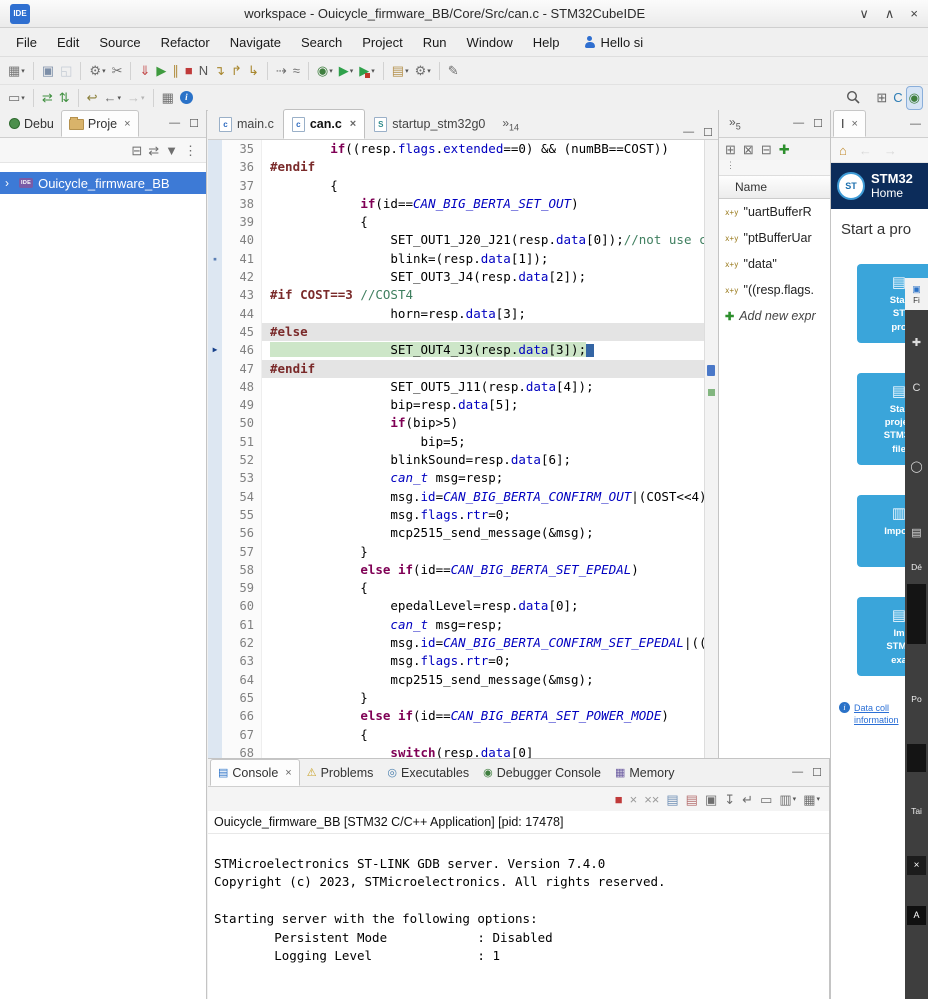 The width and height of the screenshot is (928, 999). I want to click on line-number: 64, so click(242, 679).